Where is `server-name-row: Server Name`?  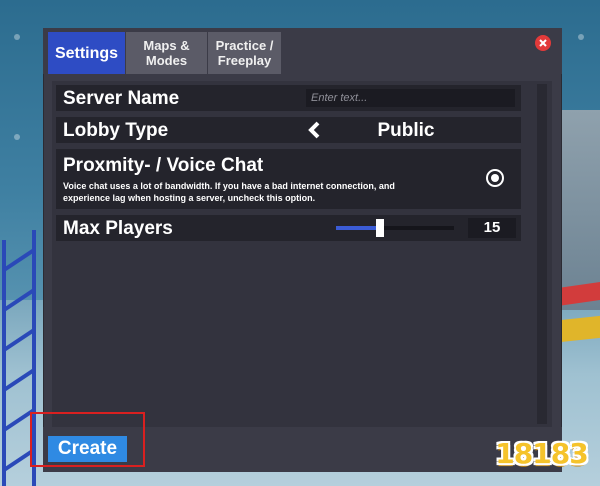 server-name-row: Server Name is located at coordinates (288, 98).